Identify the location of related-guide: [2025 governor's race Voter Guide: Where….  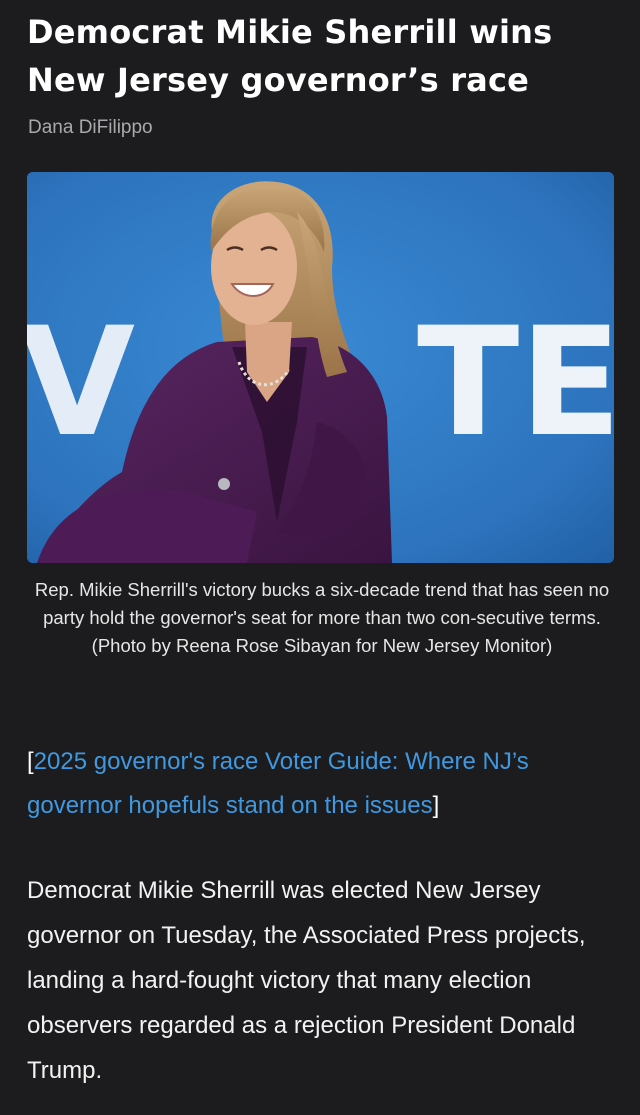
(322, 784).